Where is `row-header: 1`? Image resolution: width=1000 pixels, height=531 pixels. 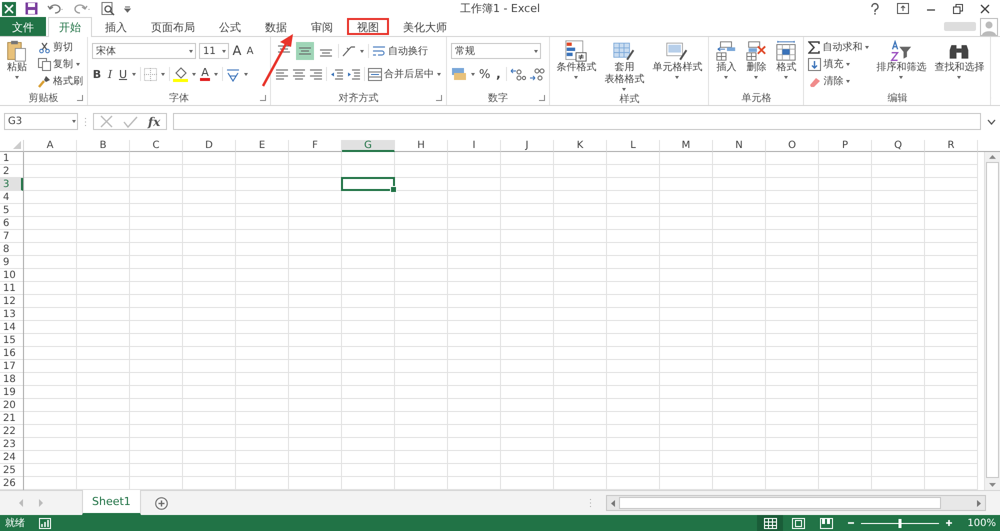 row-header: 1 is located at coordinates (11, 158).